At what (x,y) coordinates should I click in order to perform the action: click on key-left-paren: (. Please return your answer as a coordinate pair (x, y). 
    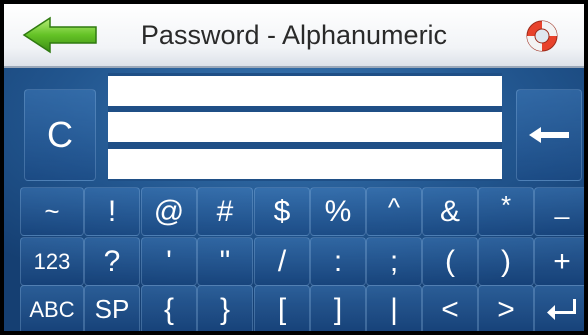
    Looking at the image, I should click on (450, 261).